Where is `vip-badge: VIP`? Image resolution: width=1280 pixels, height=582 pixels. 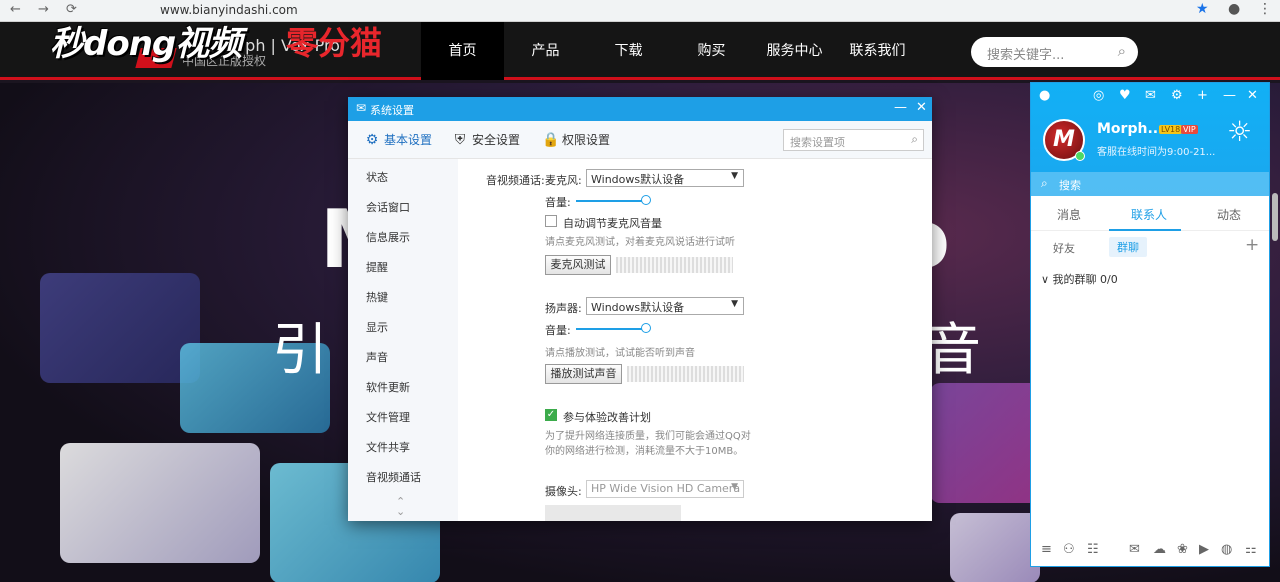
vip-badge: VIP is located at coordinates (1189, 129).